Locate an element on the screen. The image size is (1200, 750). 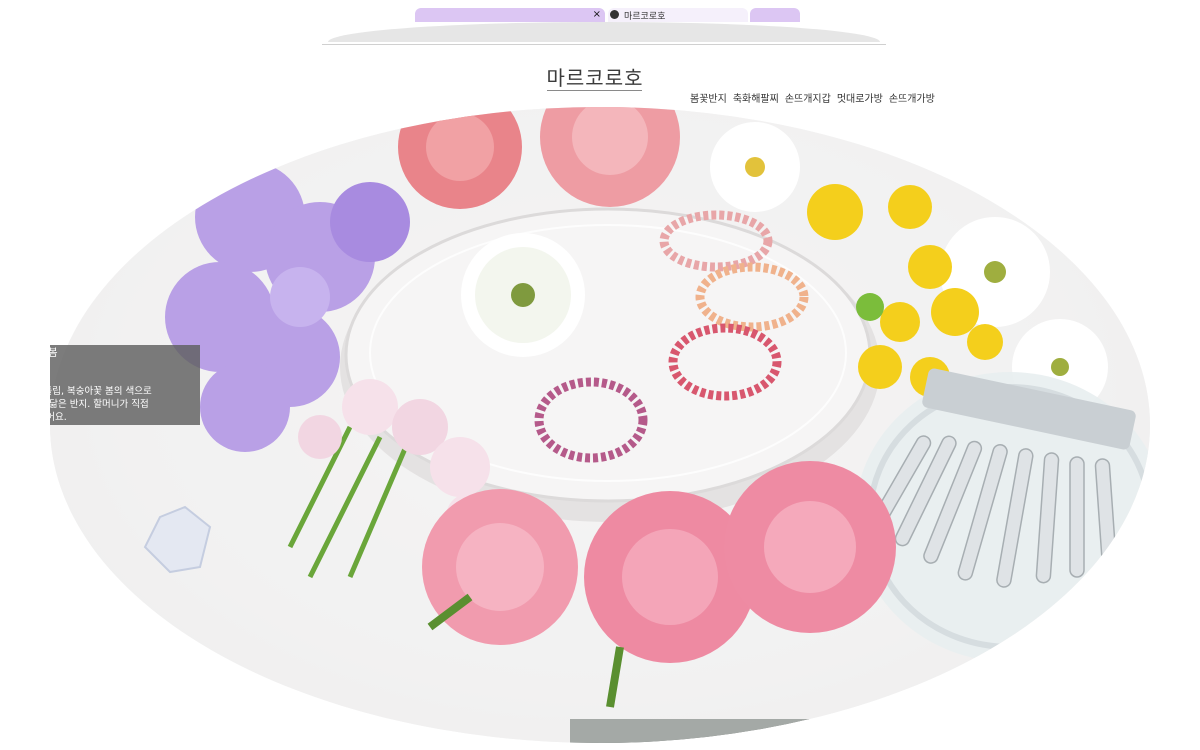
tab-label: 마르코로호 is located at coordinates (645, 17).